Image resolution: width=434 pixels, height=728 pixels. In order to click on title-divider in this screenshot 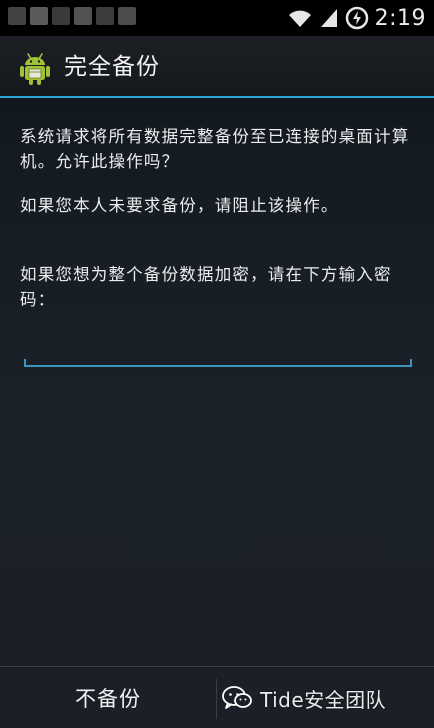, I will do `click(217, 97)`.